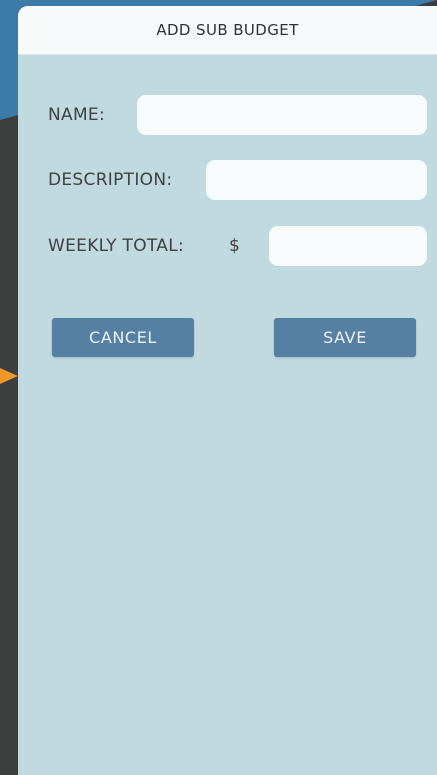 This screenshot has width=437, height=775. Describe the element at coordinates (110, 180) in the screenshot. I see `description-label: DESCRIPTION:` at that location.